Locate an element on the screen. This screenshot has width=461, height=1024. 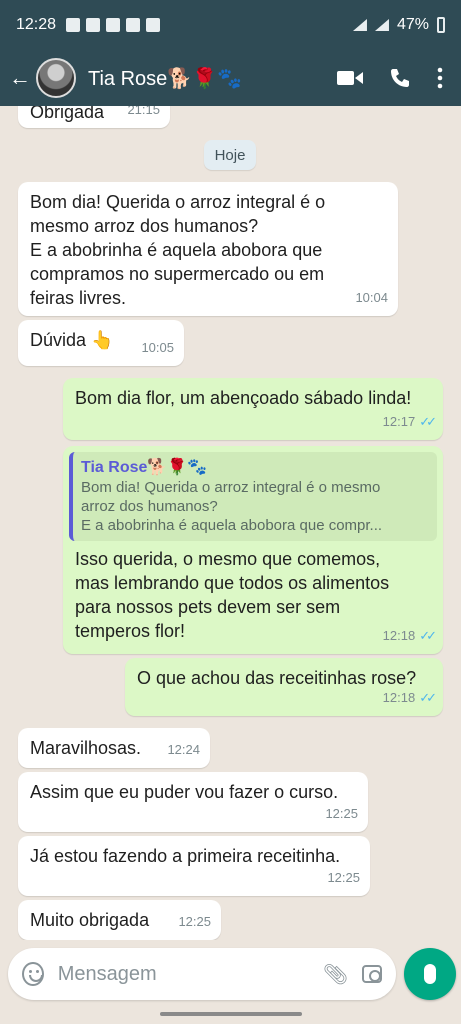
home-indicator is located at coordinates (231, 1014).